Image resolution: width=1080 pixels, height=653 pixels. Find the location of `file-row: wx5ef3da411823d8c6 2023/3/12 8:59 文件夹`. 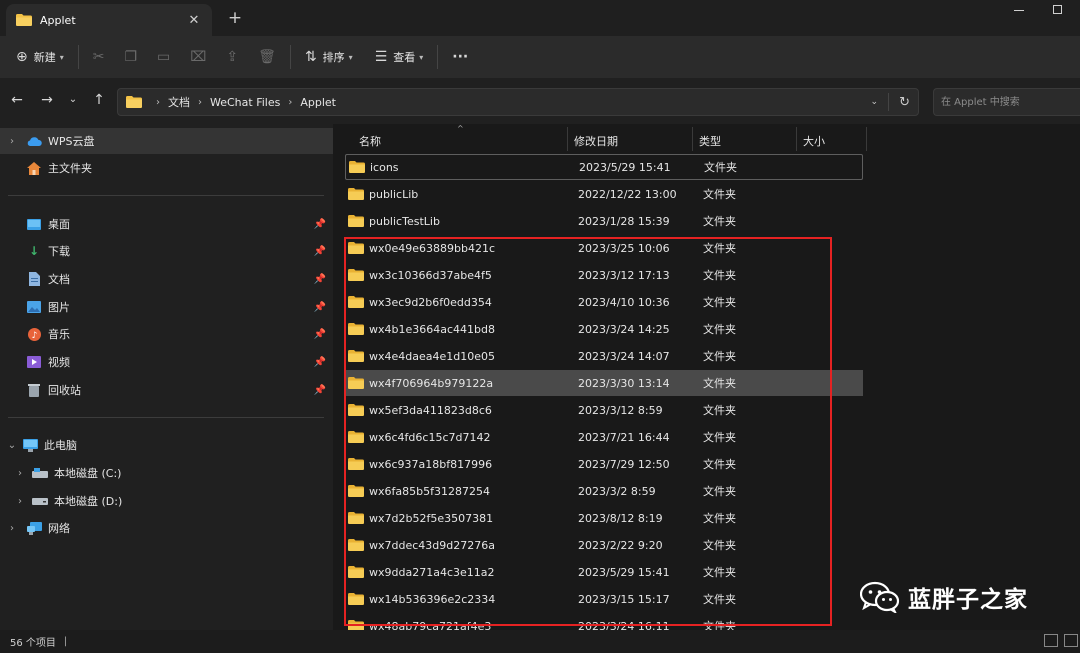

file-row: wx5ef3da411823d8c6 2023/3/12 8:59 文件夹 is located at coordinates (604, 410).